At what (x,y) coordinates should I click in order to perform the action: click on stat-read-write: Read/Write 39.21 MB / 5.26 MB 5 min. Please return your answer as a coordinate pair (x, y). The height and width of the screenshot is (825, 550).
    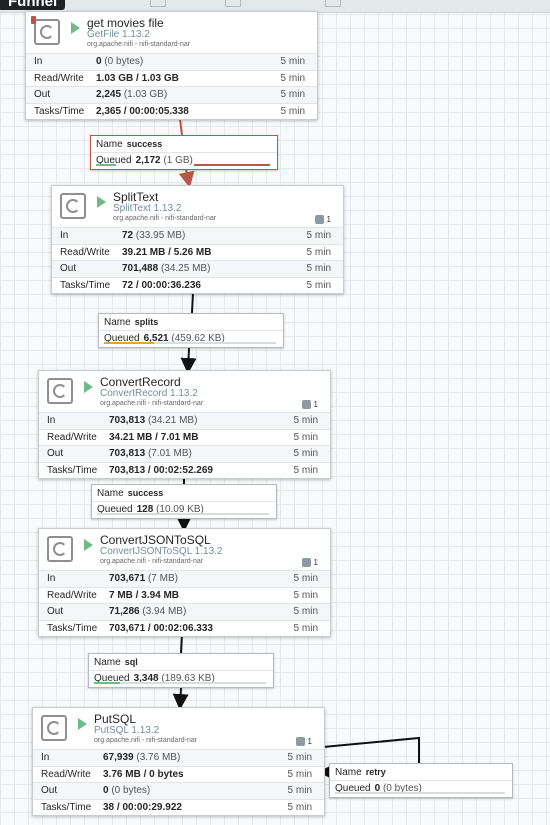
    Looking at the image, I should click on (197, 252).